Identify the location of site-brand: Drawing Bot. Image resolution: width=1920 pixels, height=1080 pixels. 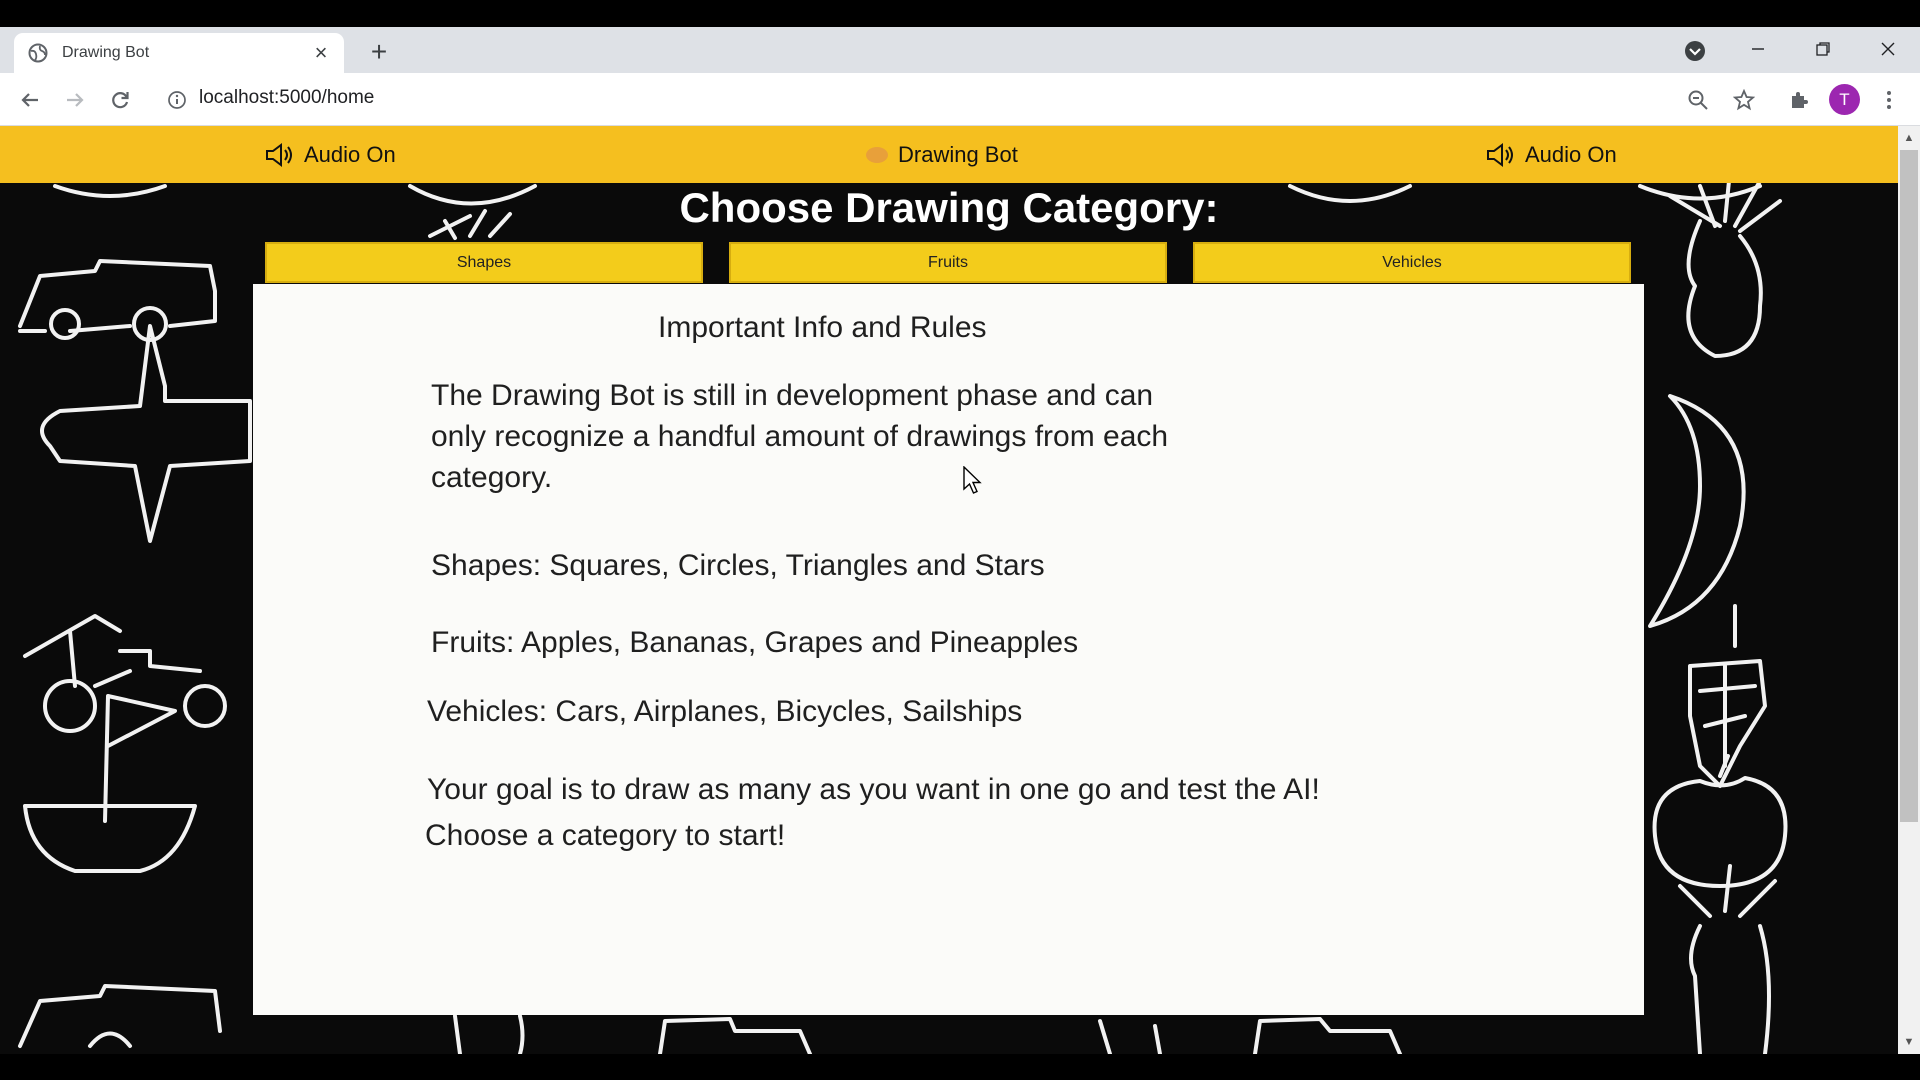
(941, 154).